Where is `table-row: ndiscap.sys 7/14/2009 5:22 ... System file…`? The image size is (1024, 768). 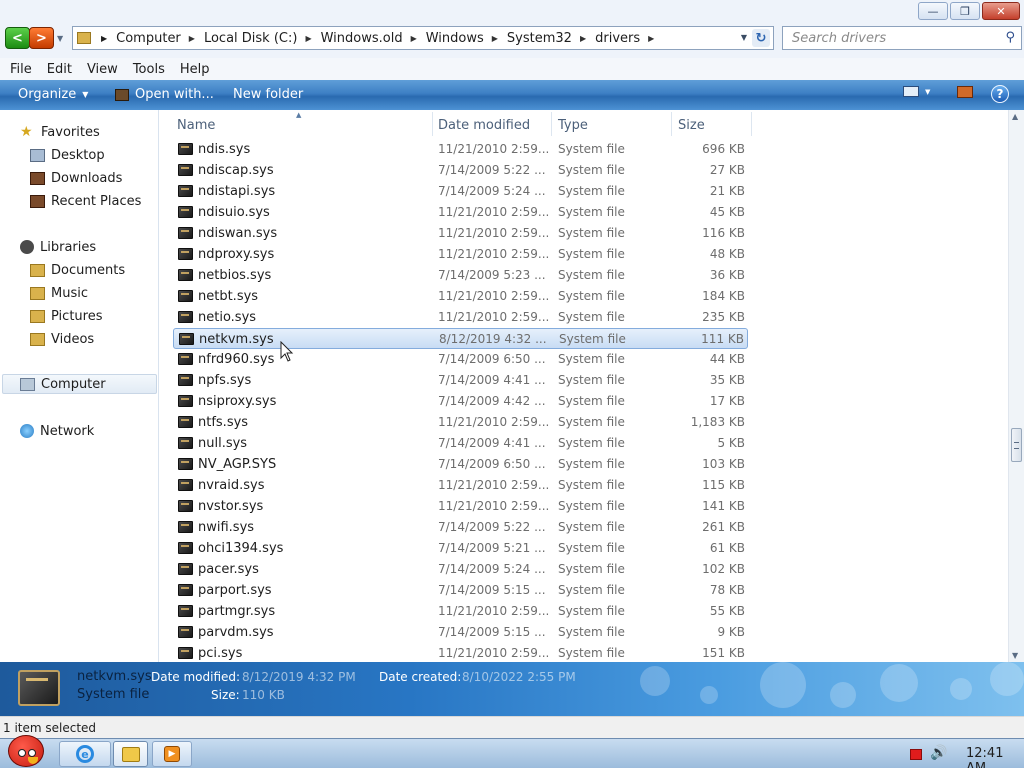 table-row: ndiscap.sys 7/14/2009 5:22 ... System file… is located at coordinates (460, 170).